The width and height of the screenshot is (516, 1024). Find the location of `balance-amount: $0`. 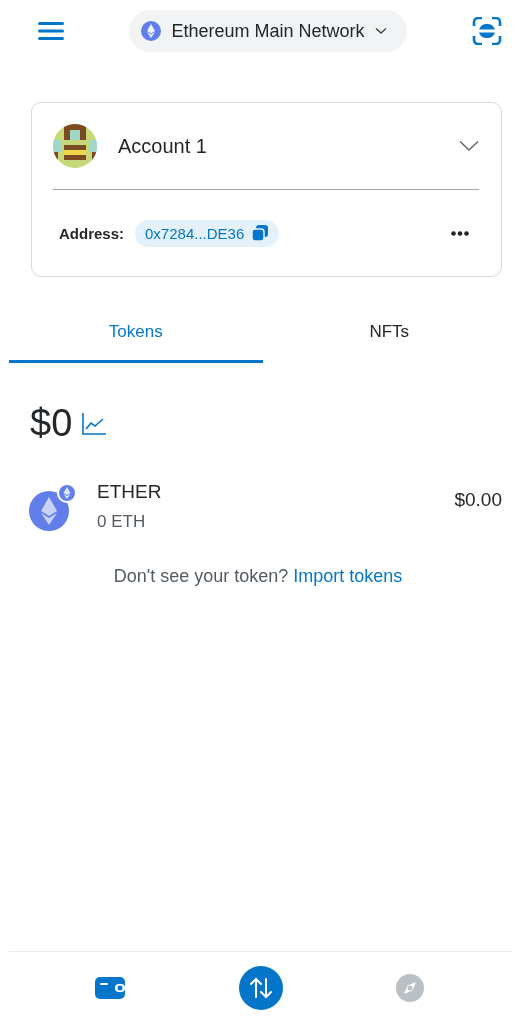

balance-amount: $0 is located at coordinates (51, 423).